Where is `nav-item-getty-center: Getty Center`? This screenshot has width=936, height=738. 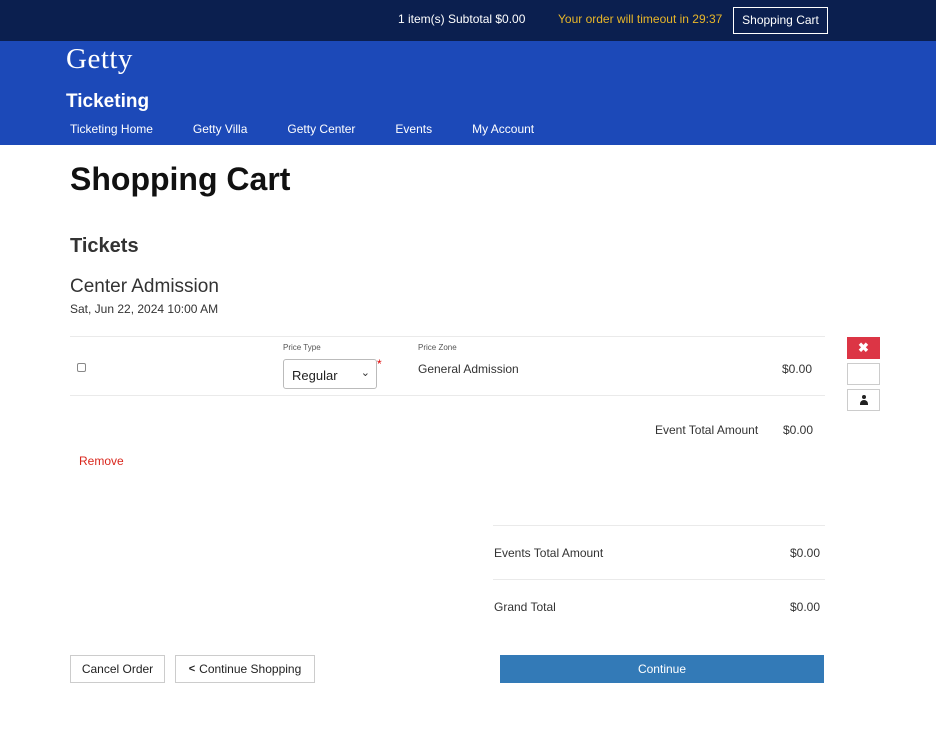
nav-item-getty-center: Getty Center is located at coordinates (321, 129).